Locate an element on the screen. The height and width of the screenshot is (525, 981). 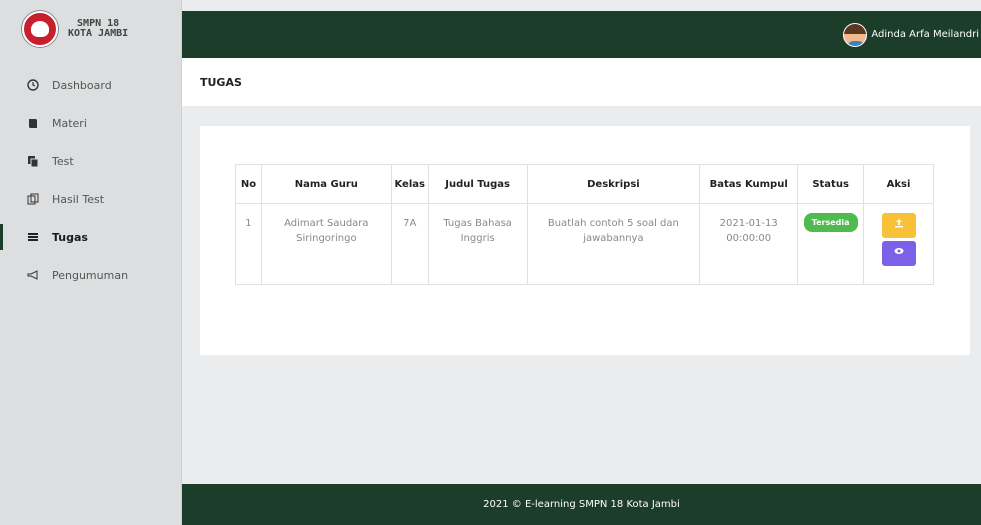
sidebar-item-materi: Materi is located at coordinates (90, 123).